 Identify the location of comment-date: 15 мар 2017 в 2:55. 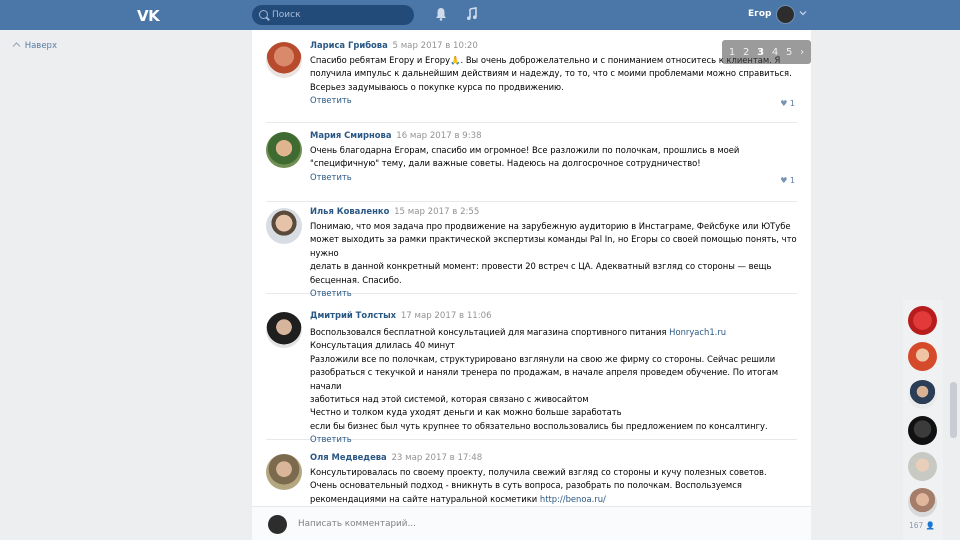
(436, 212).